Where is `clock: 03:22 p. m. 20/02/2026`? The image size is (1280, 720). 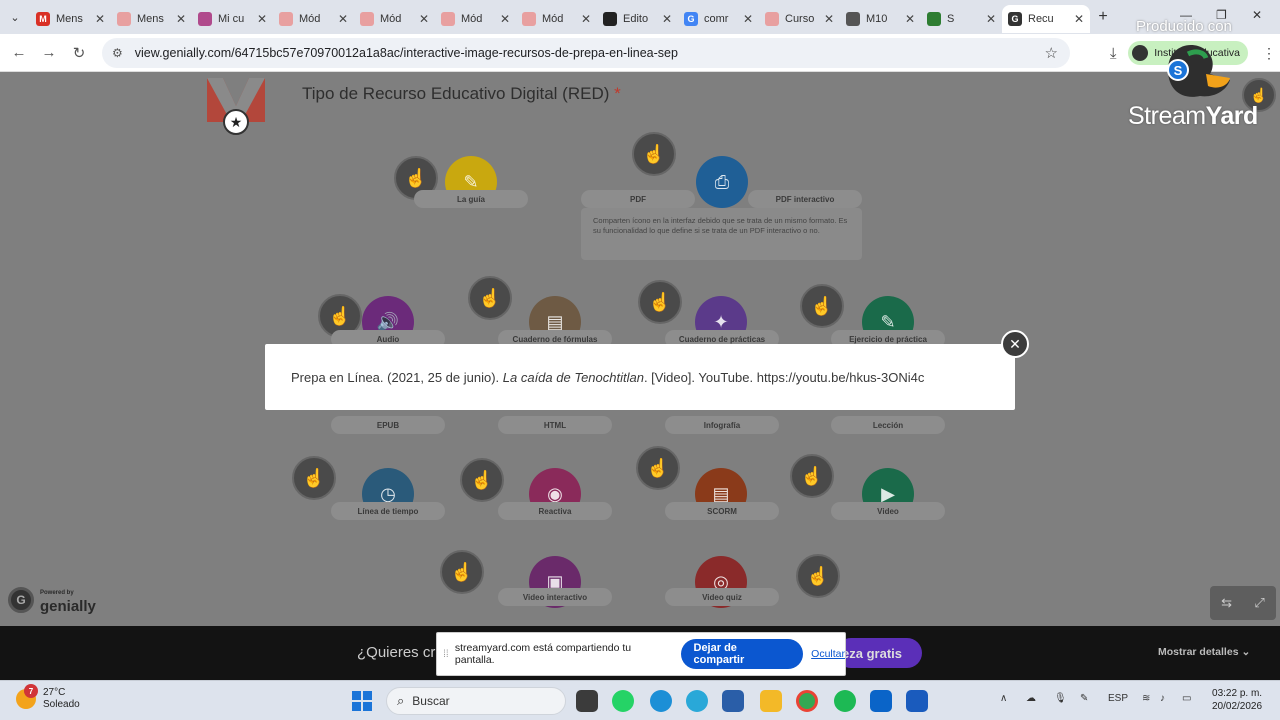 clock: 03:22 p. m. 20/02/2026 is located at coordinates (1237, 700).